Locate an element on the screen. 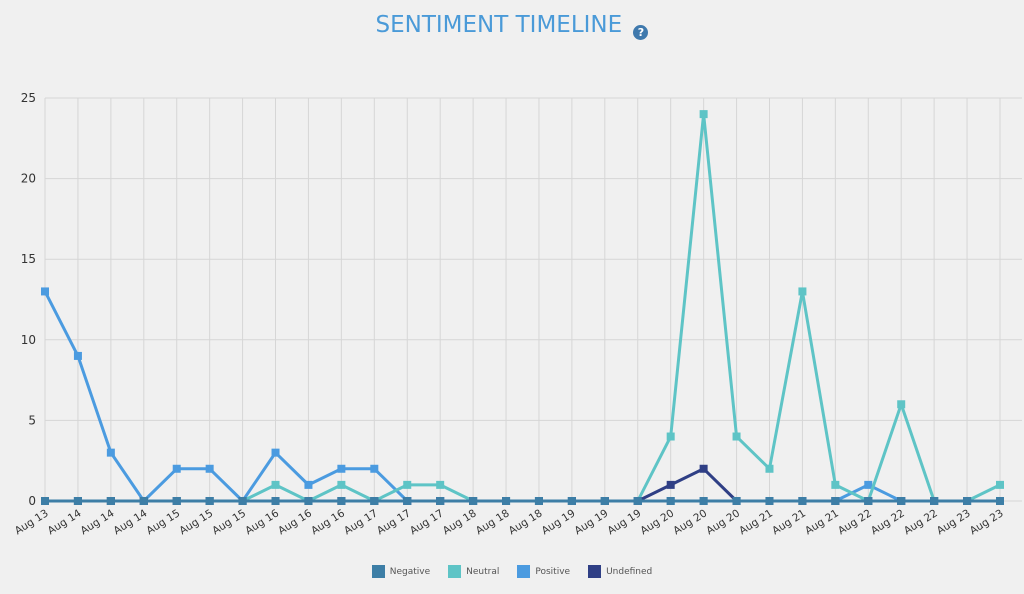 The image size is (1024, 594). legend-label: Undefined is located at coordinates (629, 571).